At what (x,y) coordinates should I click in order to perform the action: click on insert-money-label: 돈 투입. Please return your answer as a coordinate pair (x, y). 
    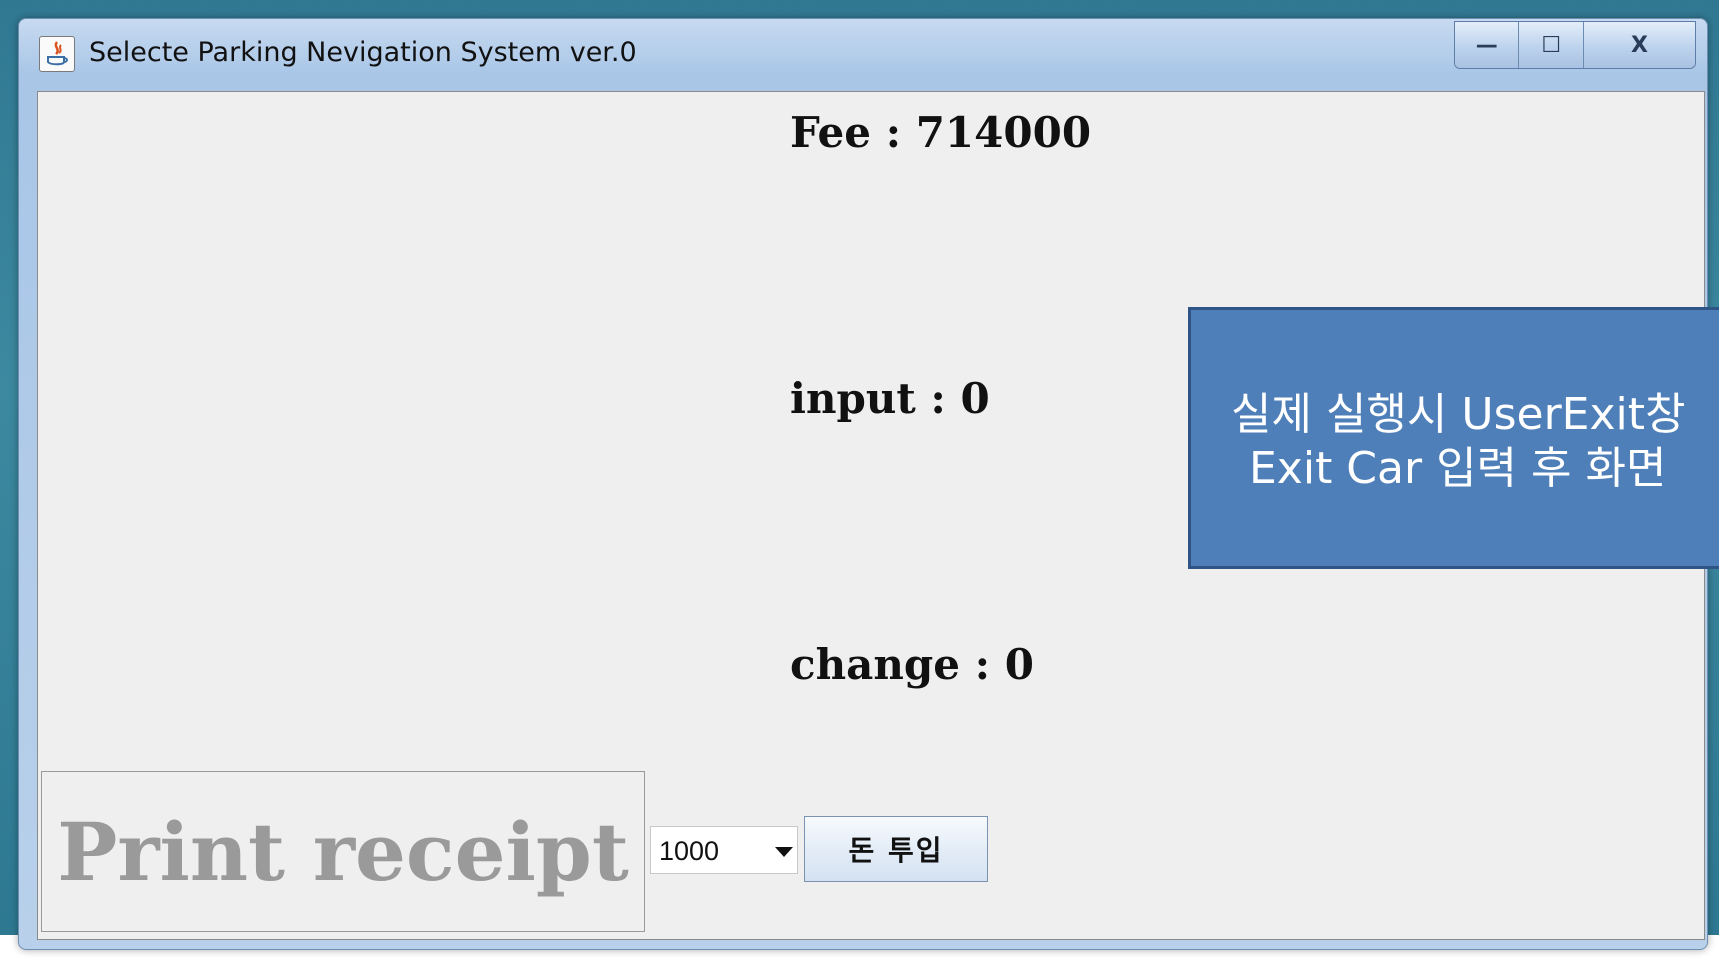
    Looking at the image, I should click on (896, 850).